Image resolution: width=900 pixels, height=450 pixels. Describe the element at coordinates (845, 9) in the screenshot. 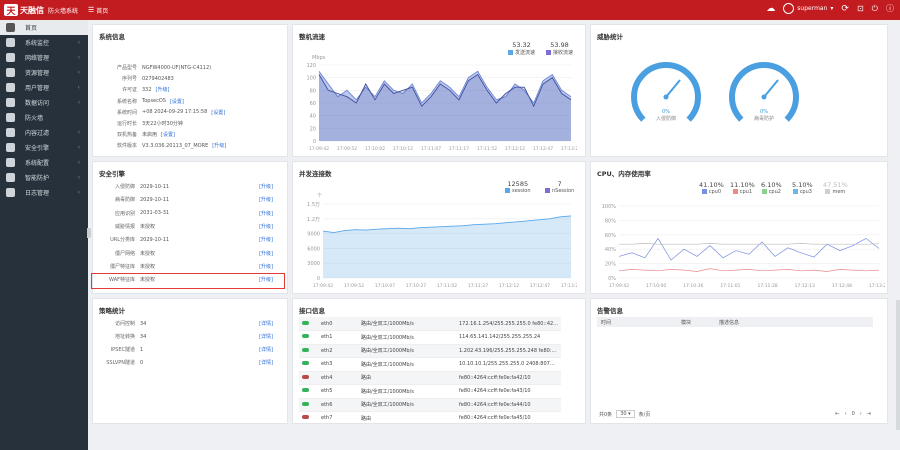

I see `refresh-icon: ⟳` at that location.